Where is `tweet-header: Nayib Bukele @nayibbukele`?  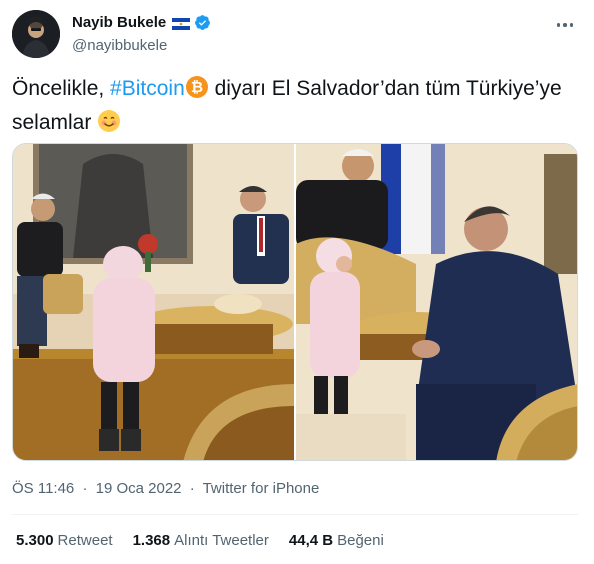 tweet-header: Nayib Bukele @nayibbukele is located at coordinates (297, 36).